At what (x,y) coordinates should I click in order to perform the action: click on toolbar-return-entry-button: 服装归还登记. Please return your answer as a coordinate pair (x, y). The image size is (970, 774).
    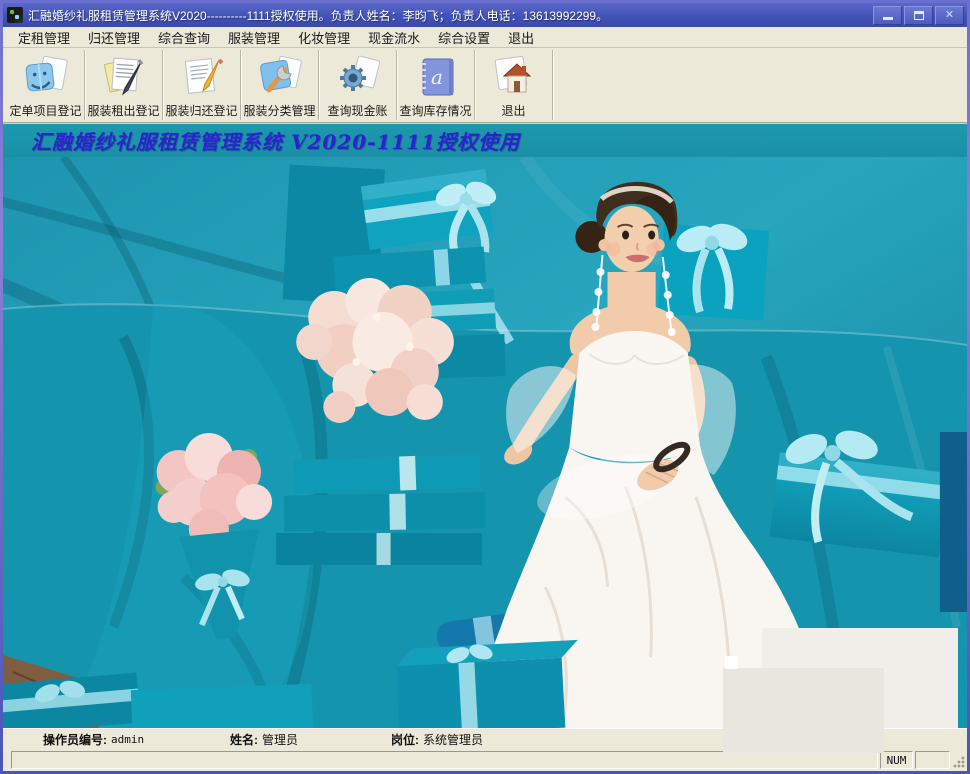
    Looking at the image, I should click on (202, 85).